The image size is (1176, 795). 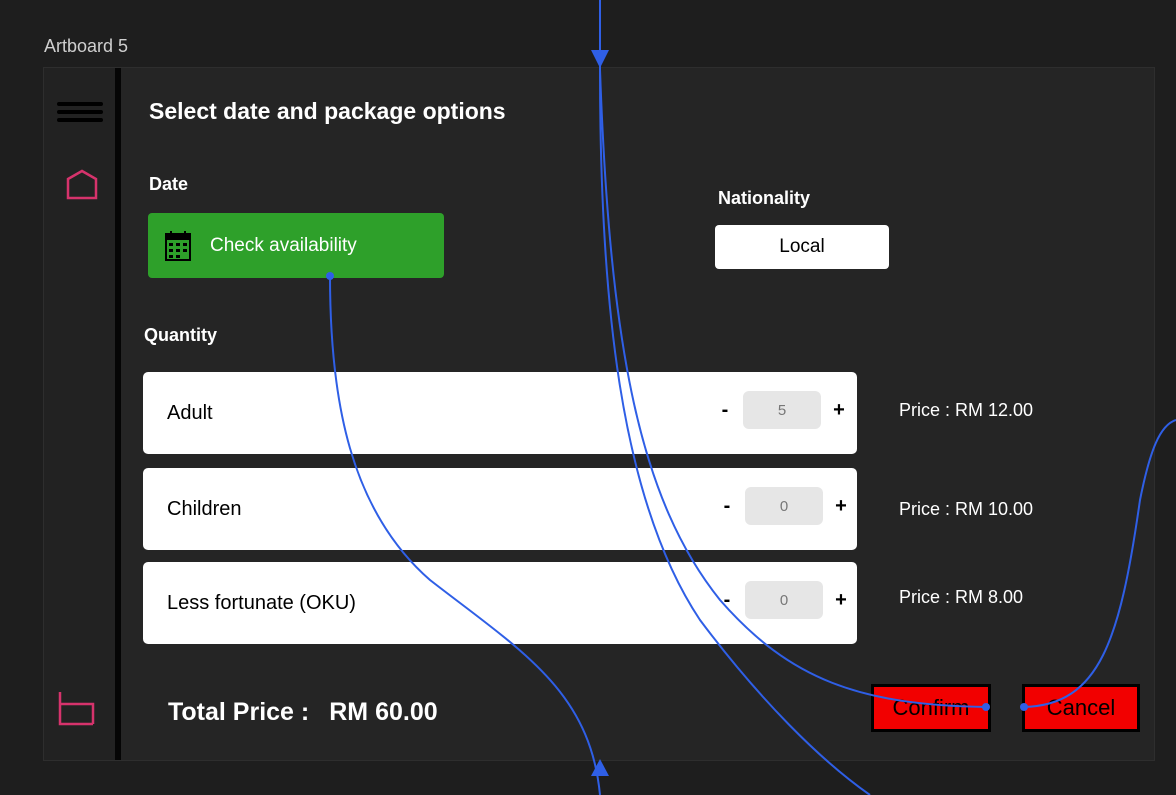 What do you see at coordinates (931, 708) in the screenshot?
I see `confirm-button: Confirm` at bounding box center [931, 708].